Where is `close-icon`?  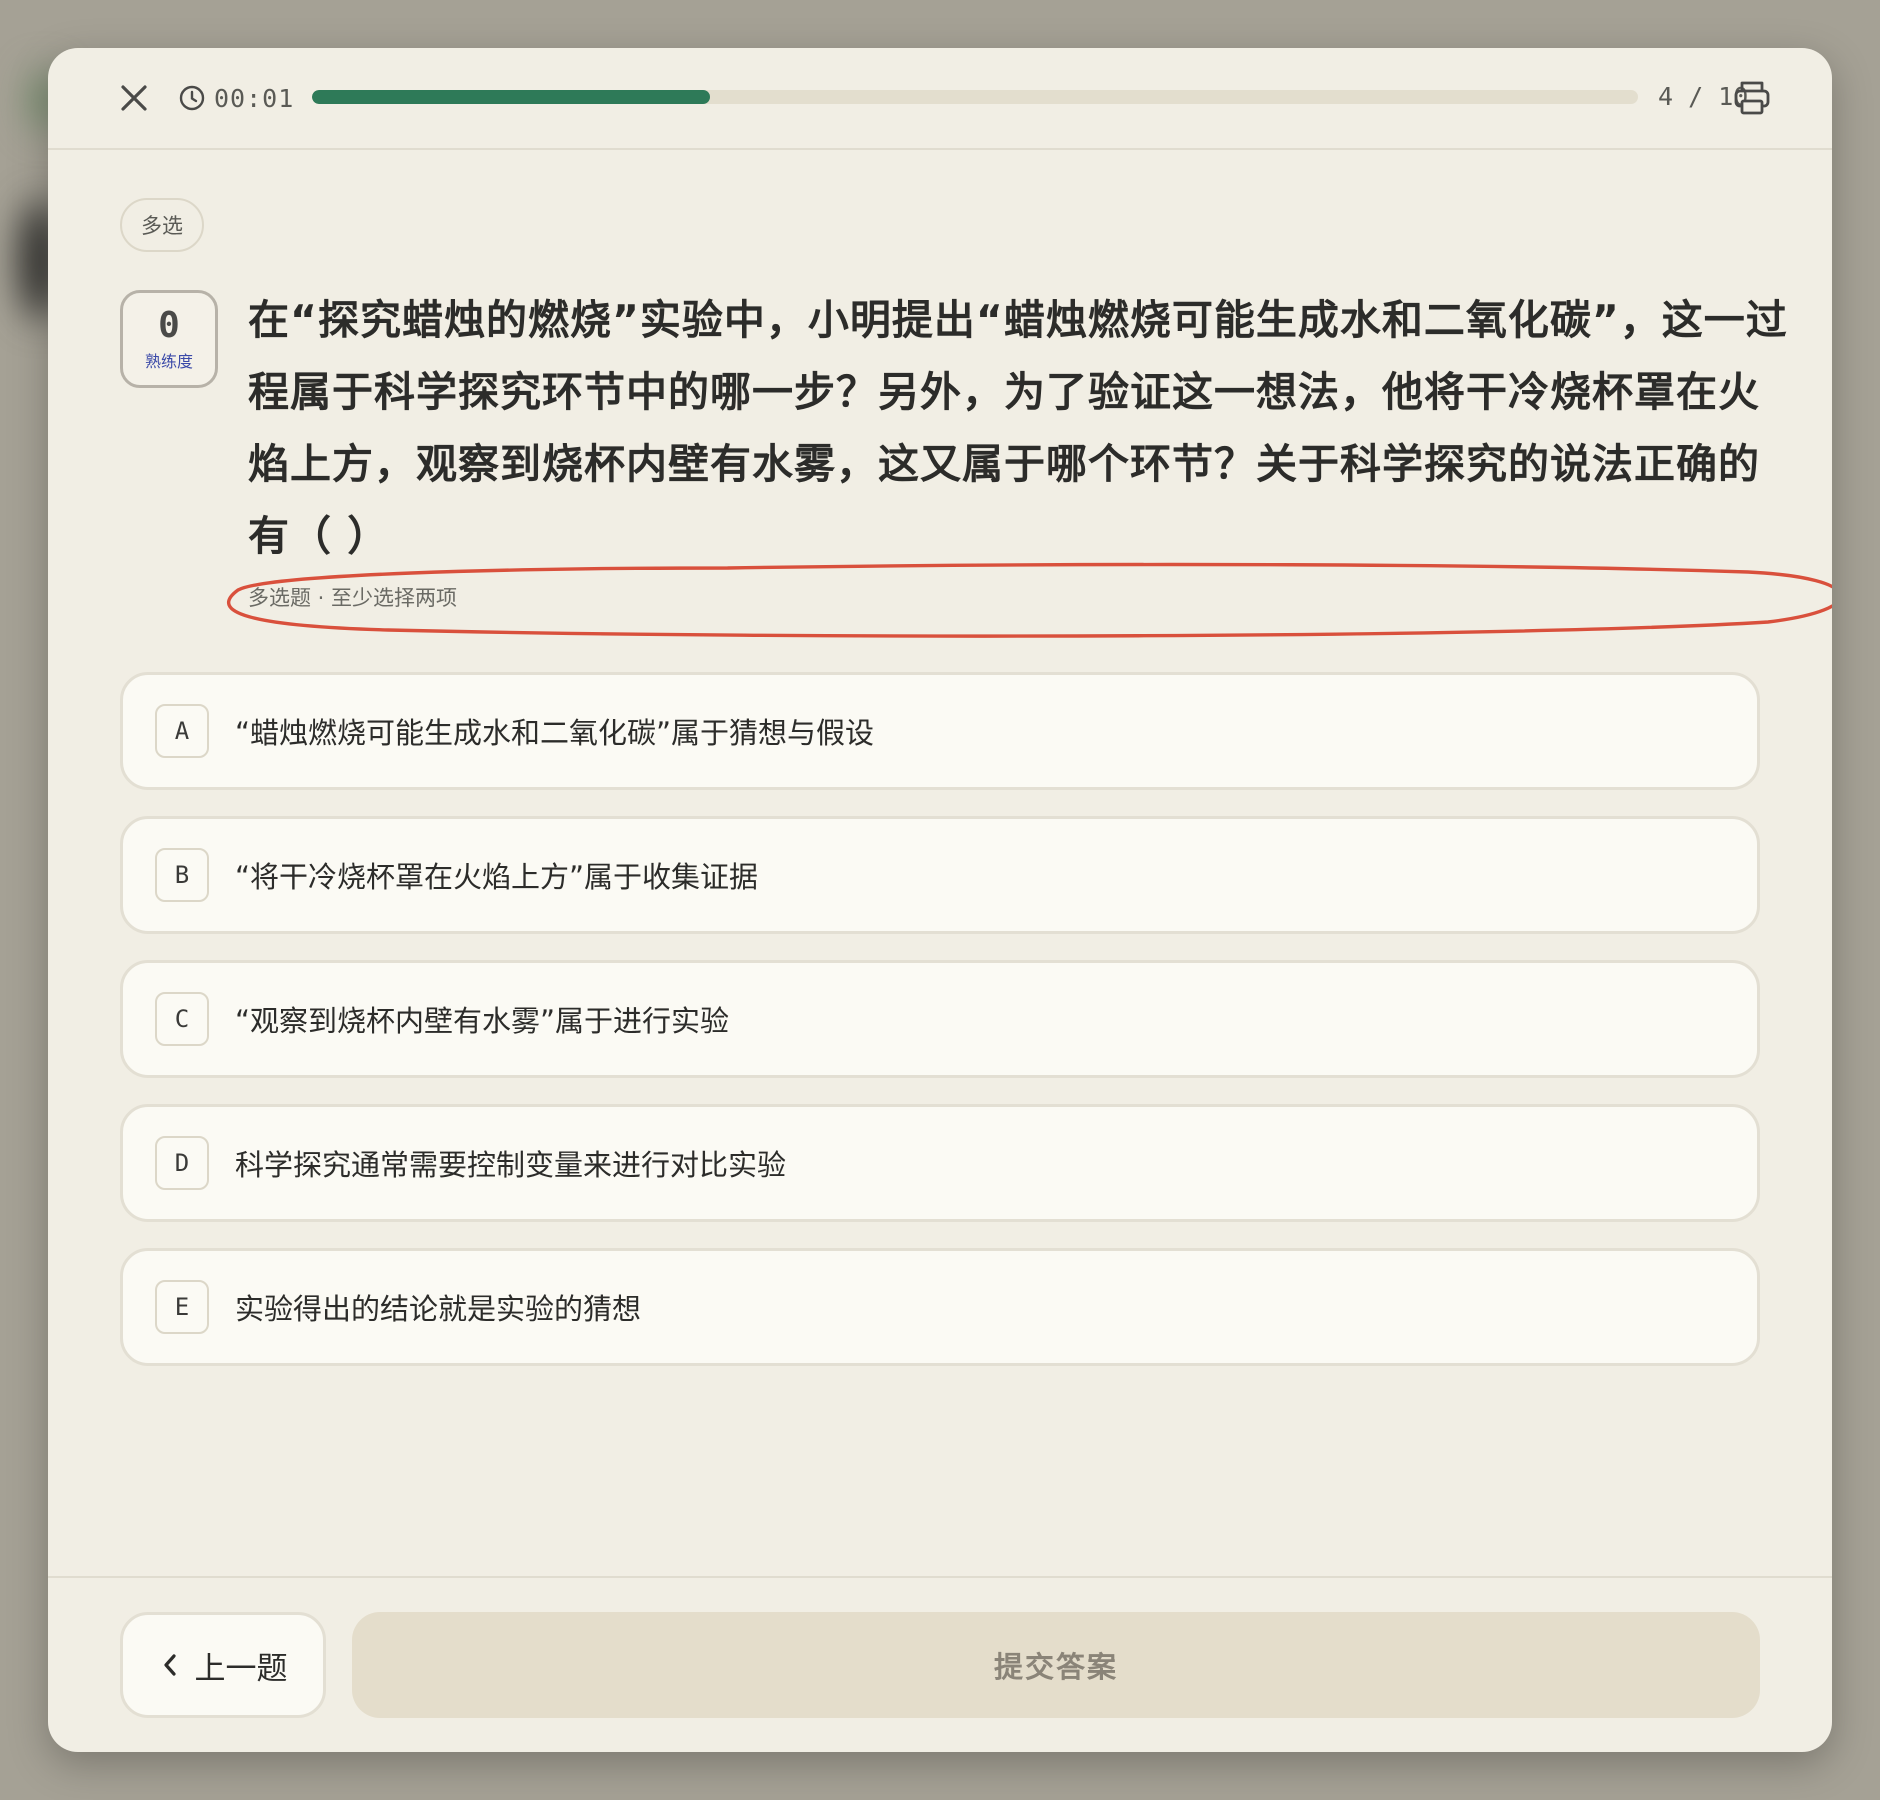
close-icon is located at coordinates (134, 98).